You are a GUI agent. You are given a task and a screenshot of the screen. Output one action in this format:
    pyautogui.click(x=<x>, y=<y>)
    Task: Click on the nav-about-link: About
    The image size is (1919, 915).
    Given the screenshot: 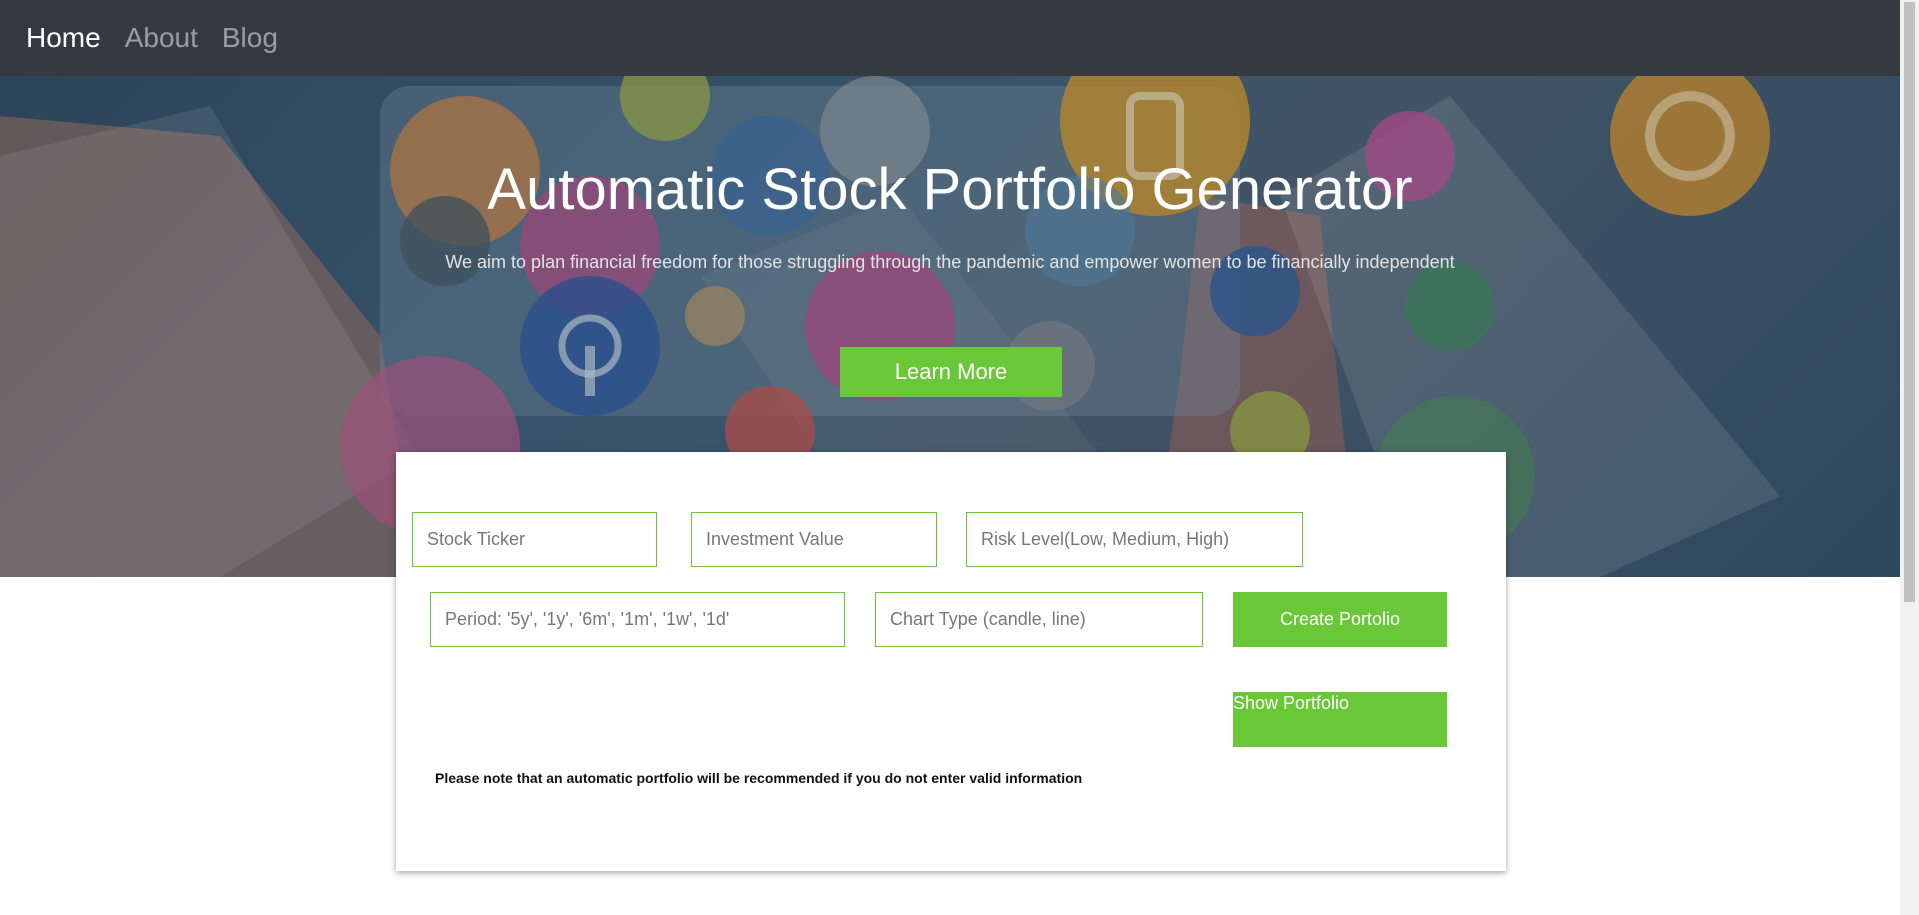 What is the action you would take?
    pyautogui.click(x=161, y=38)
    